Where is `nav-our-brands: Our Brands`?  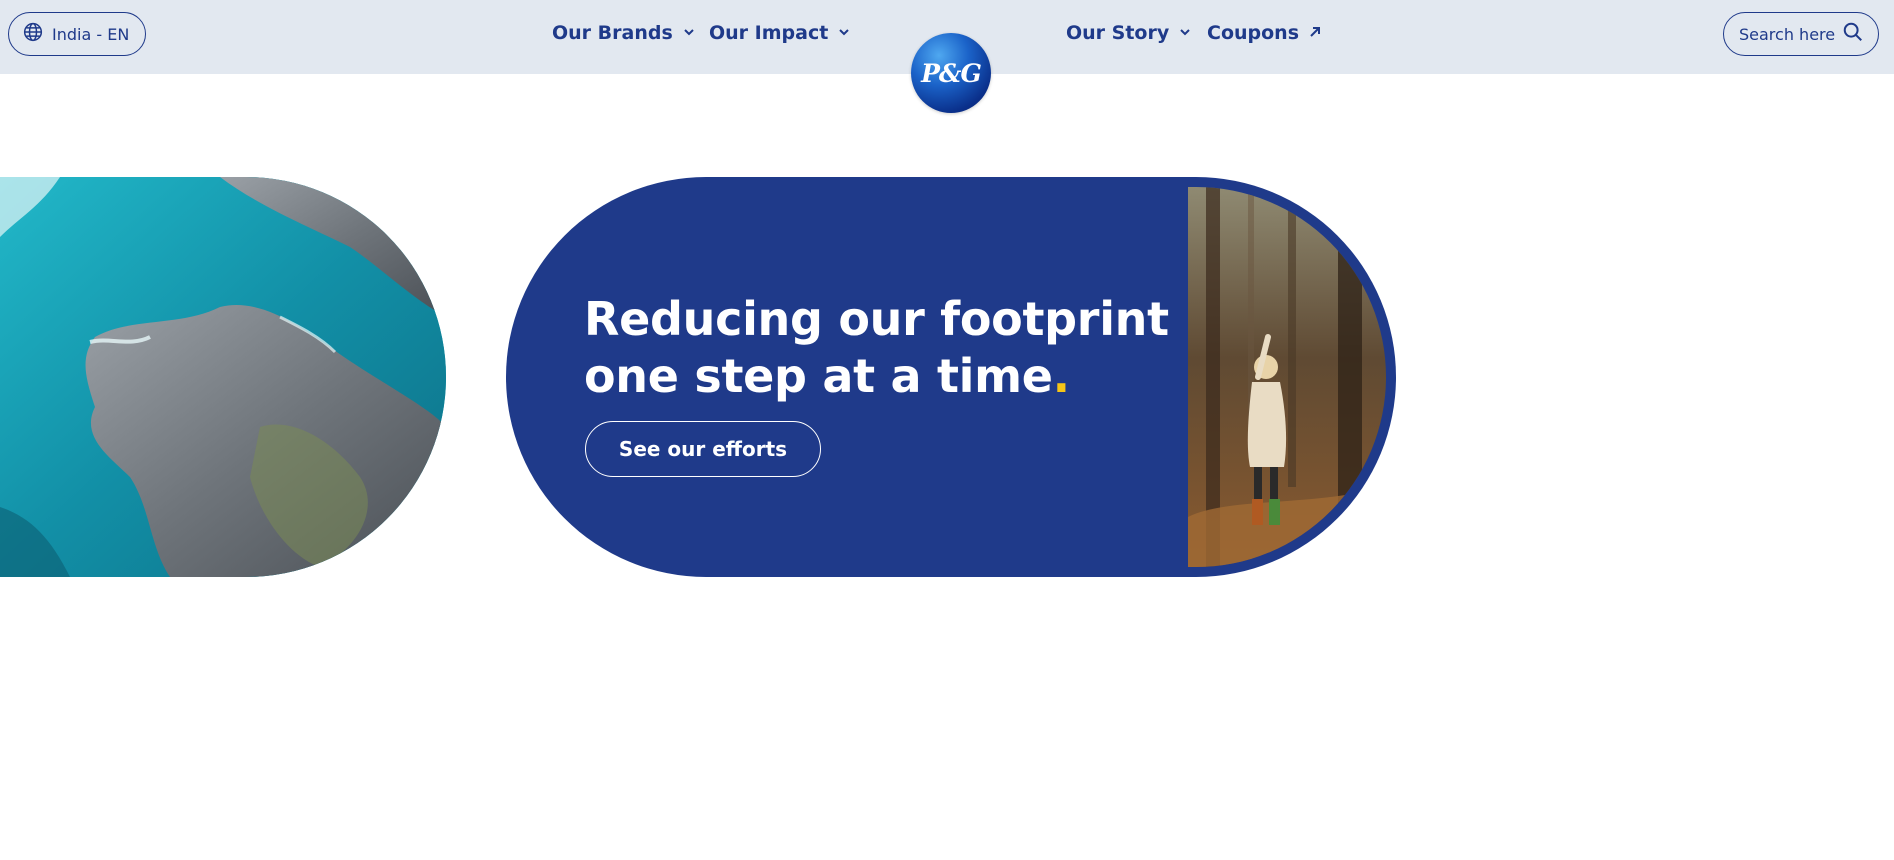 nav-our-brands: Our Brands is located at coordinates (624, 33).